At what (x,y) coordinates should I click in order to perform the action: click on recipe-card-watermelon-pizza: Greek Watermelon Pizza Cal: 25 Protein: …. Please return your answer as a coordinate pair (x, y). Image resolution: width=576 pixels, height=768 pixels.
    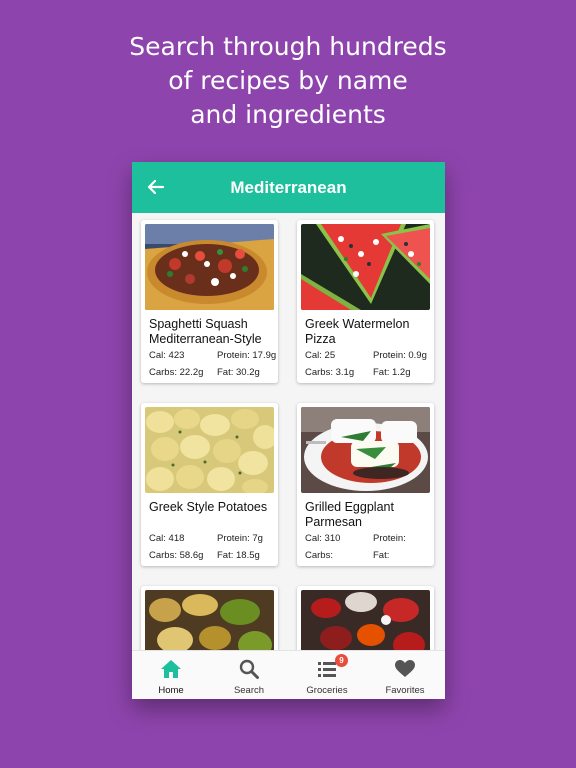
    Looking at the image, I should click on (365, 301).